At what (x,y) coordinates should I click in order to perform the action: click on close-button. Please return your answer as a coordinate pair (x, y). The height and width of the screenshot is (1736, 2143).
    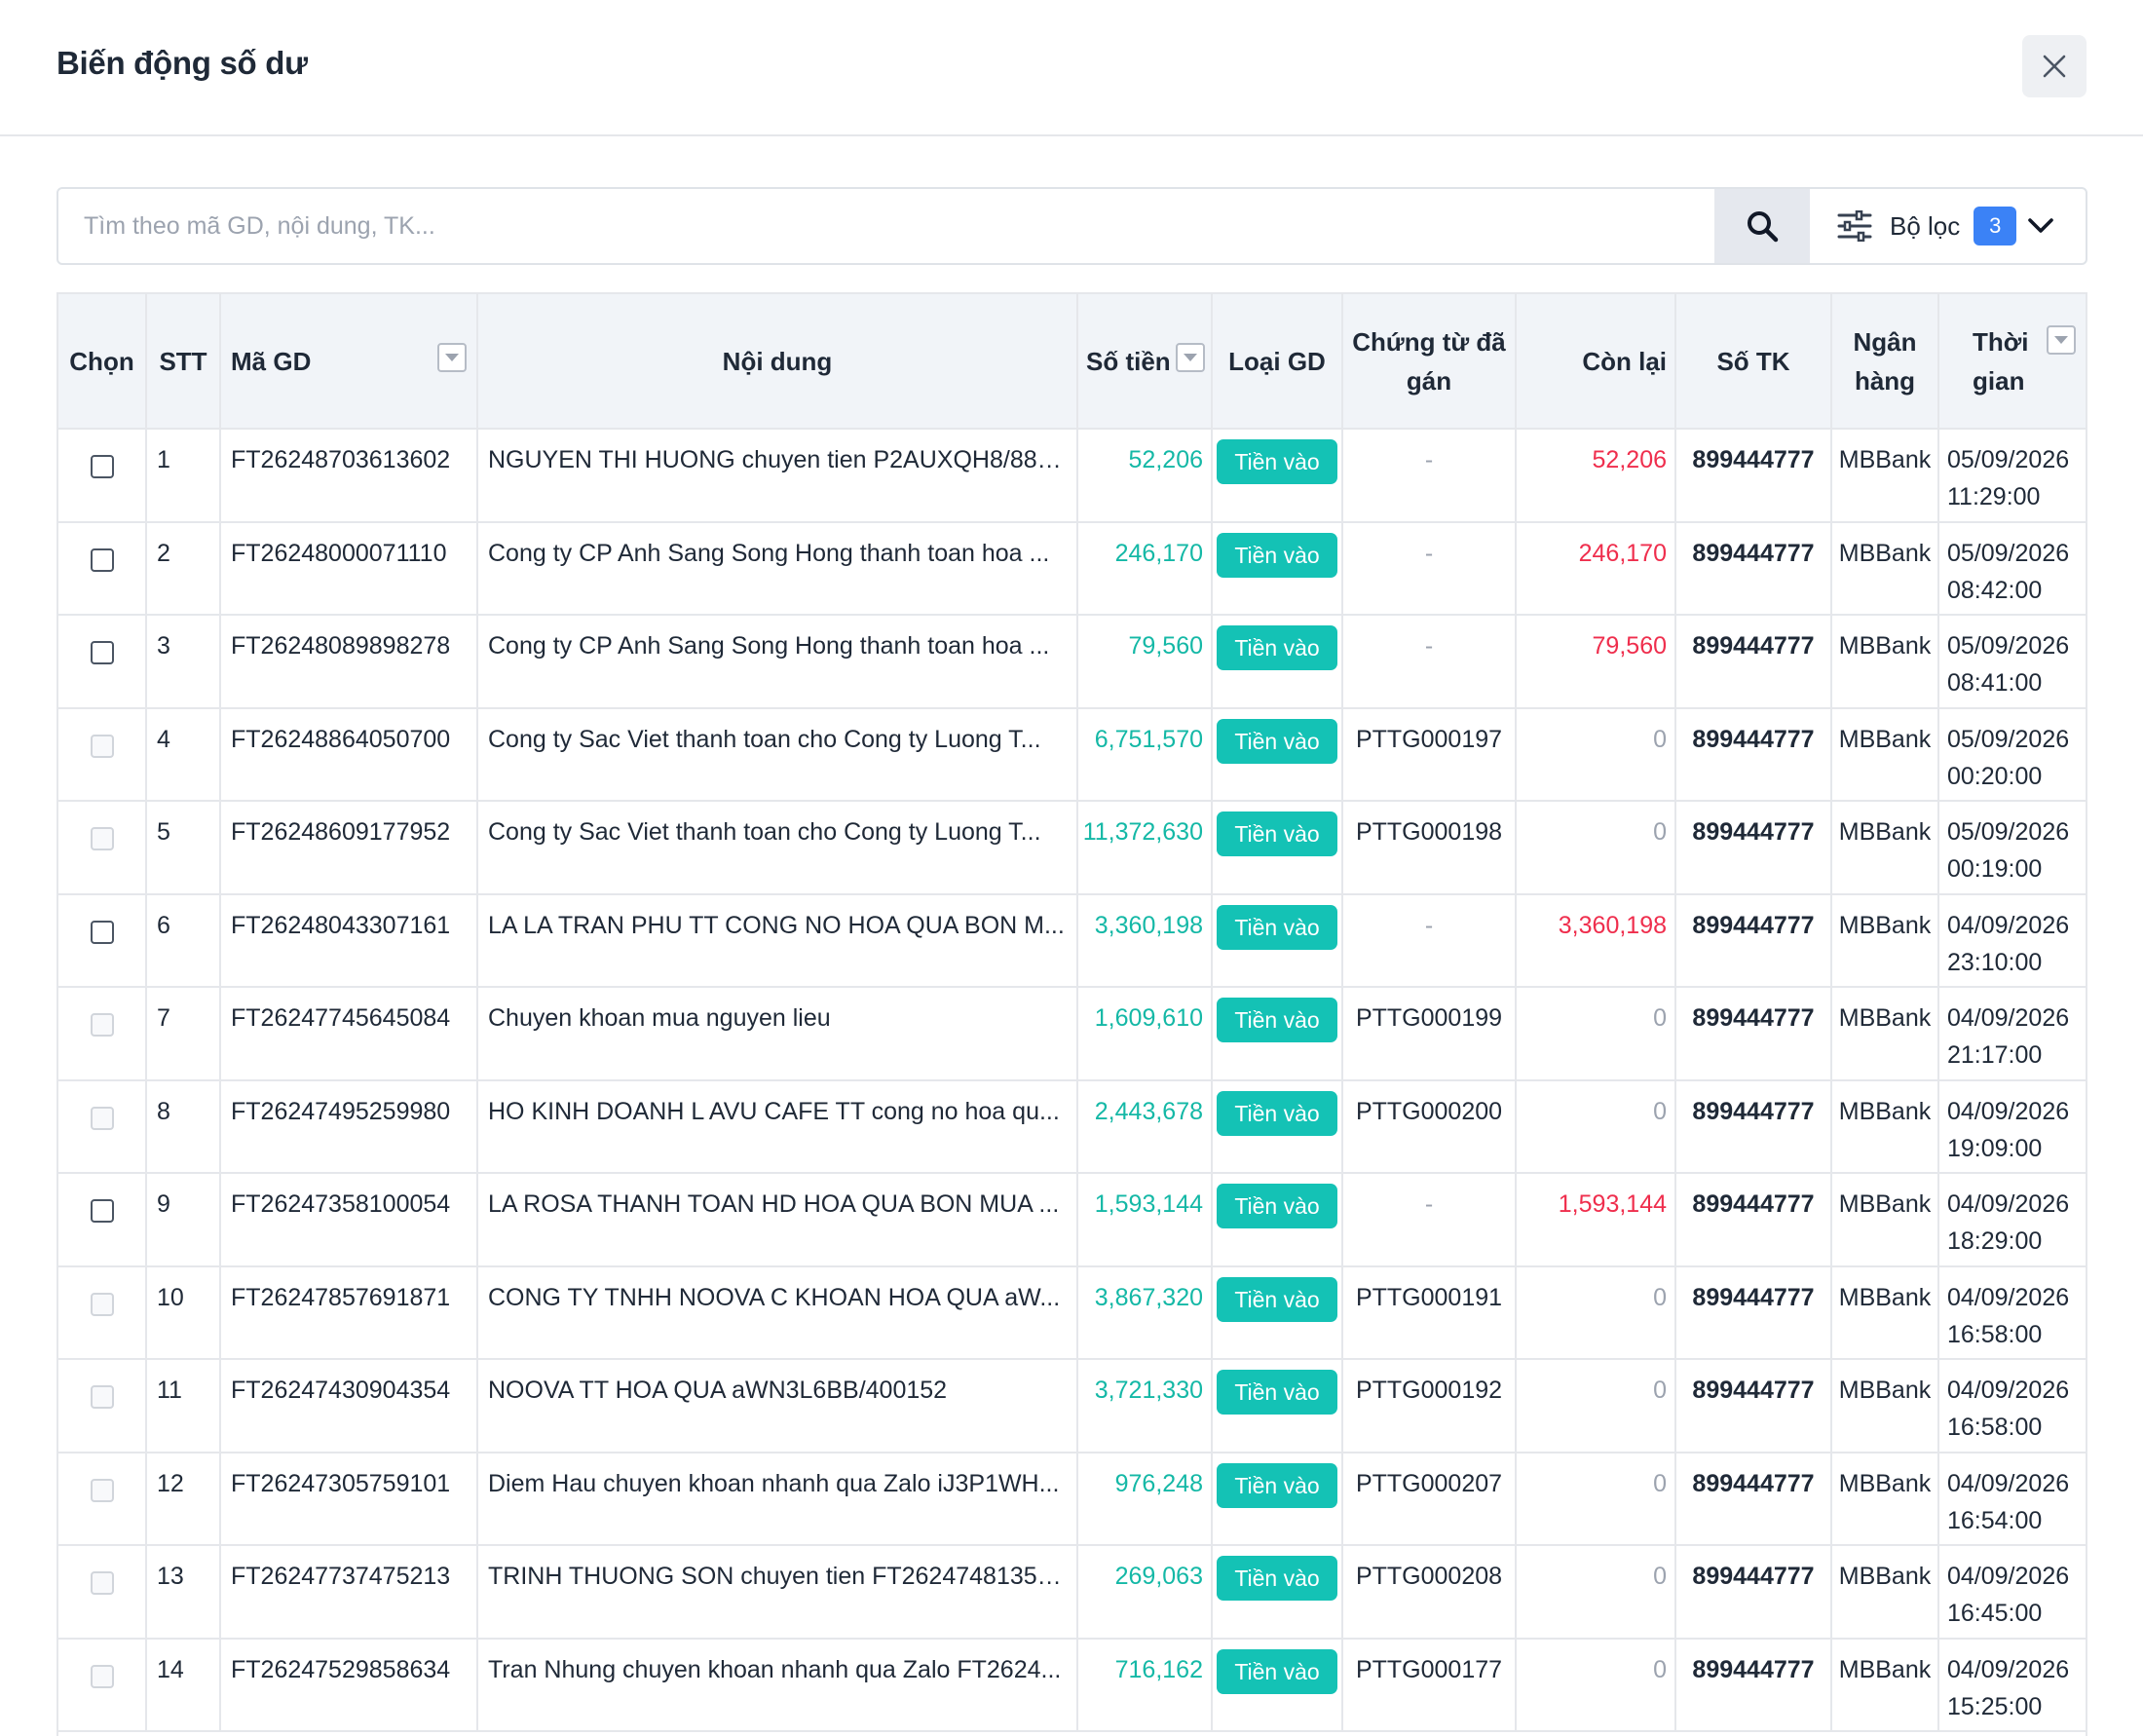
    Looking at the image, I should click on (2054, 66).